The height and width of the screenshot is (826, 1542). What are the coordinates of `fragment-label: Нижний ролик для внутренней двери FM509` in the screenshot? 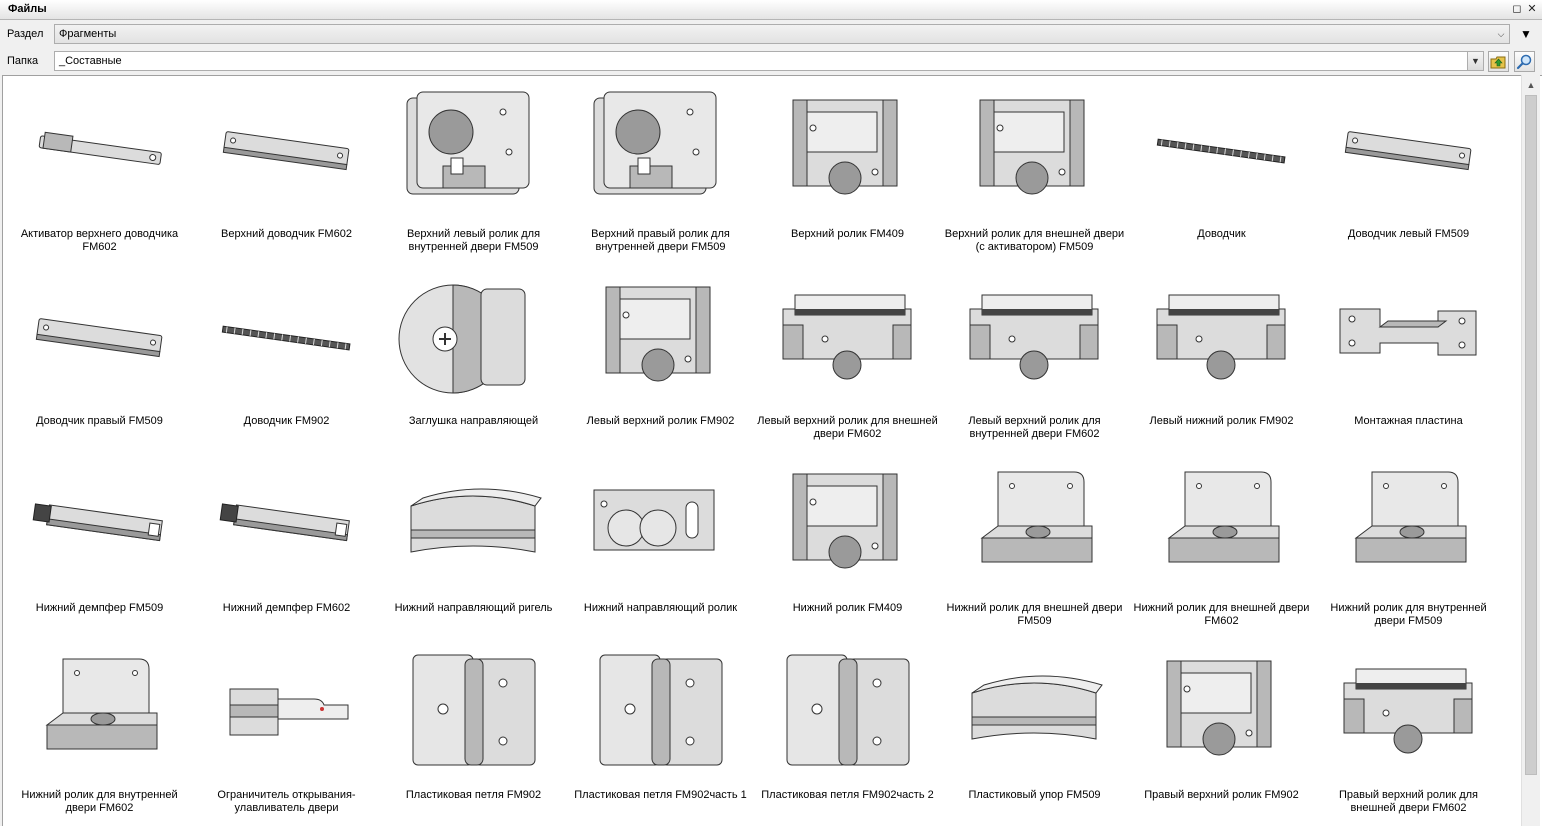 It's located at (1408, 614).